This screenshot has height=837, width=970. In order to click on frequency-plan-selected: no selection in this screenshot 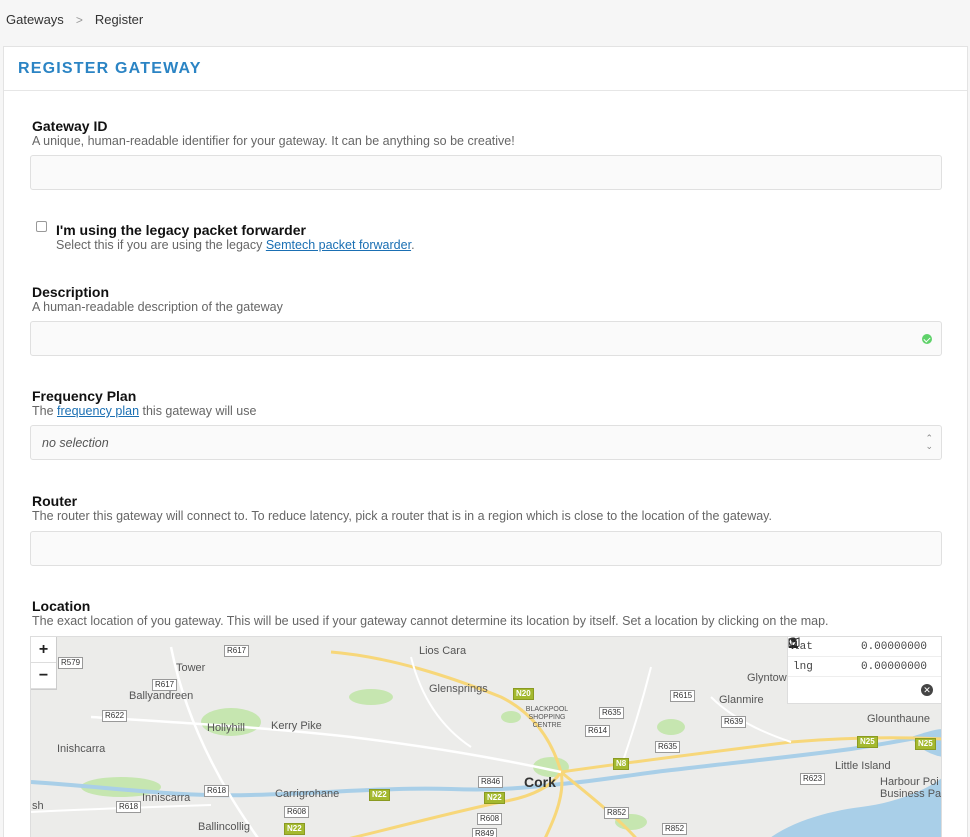, I will do `click(75, 443)`.